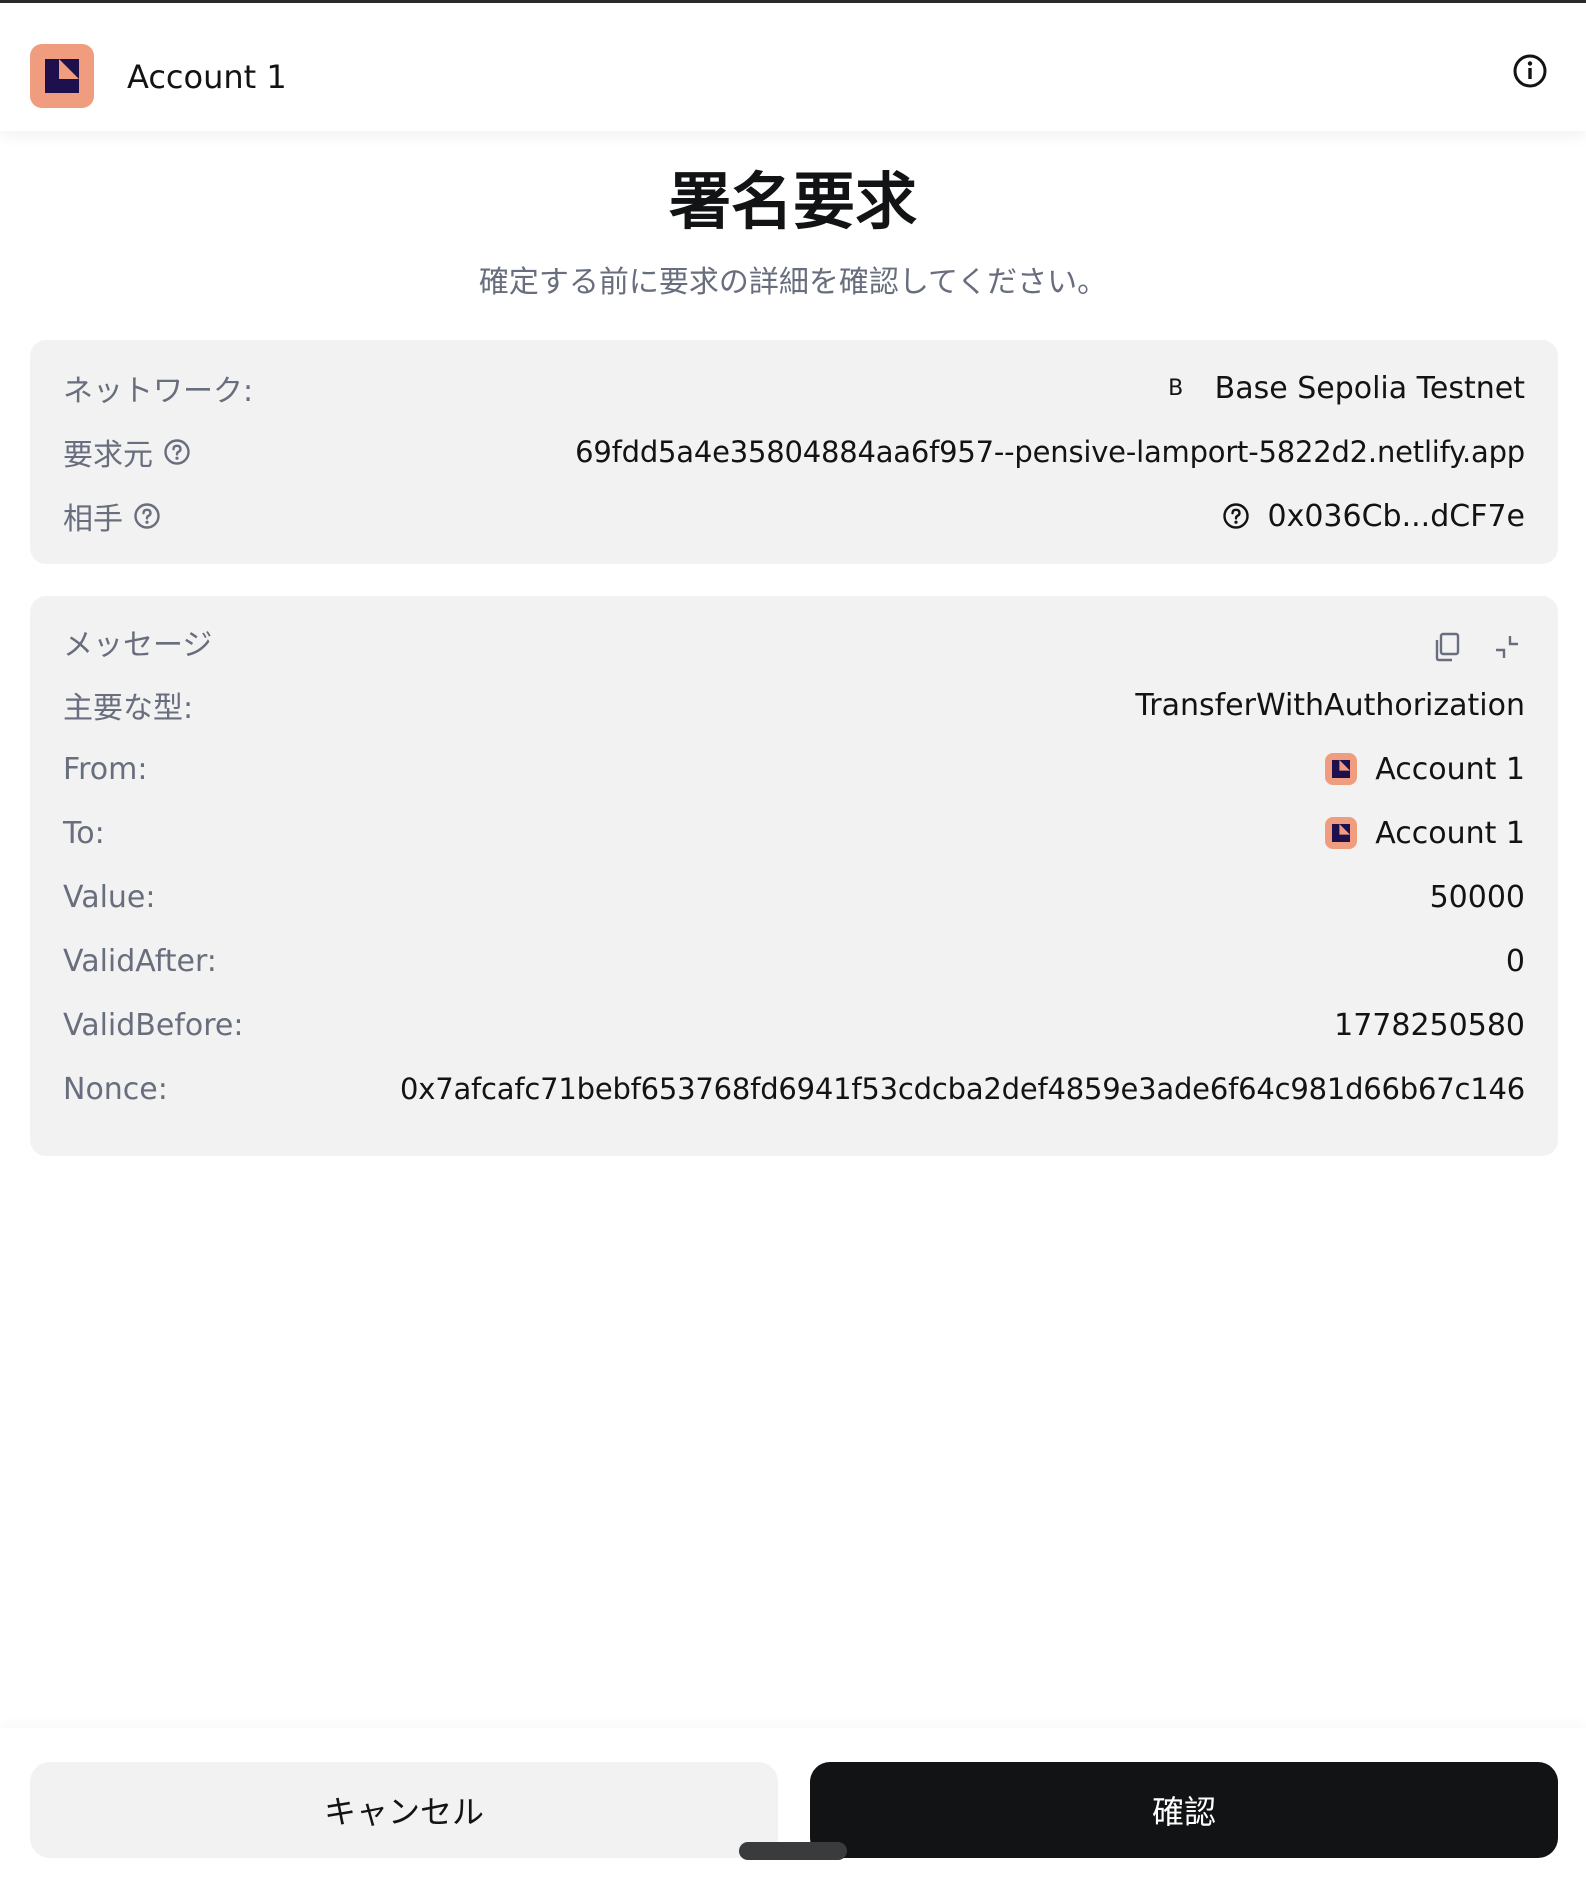 The width and height of the screenshot is (1586, 1886). What do you see at coordinates (158, 391) in the screenshot?
I see `network-label: ネットワーク:` at bounding box center [158, 391].